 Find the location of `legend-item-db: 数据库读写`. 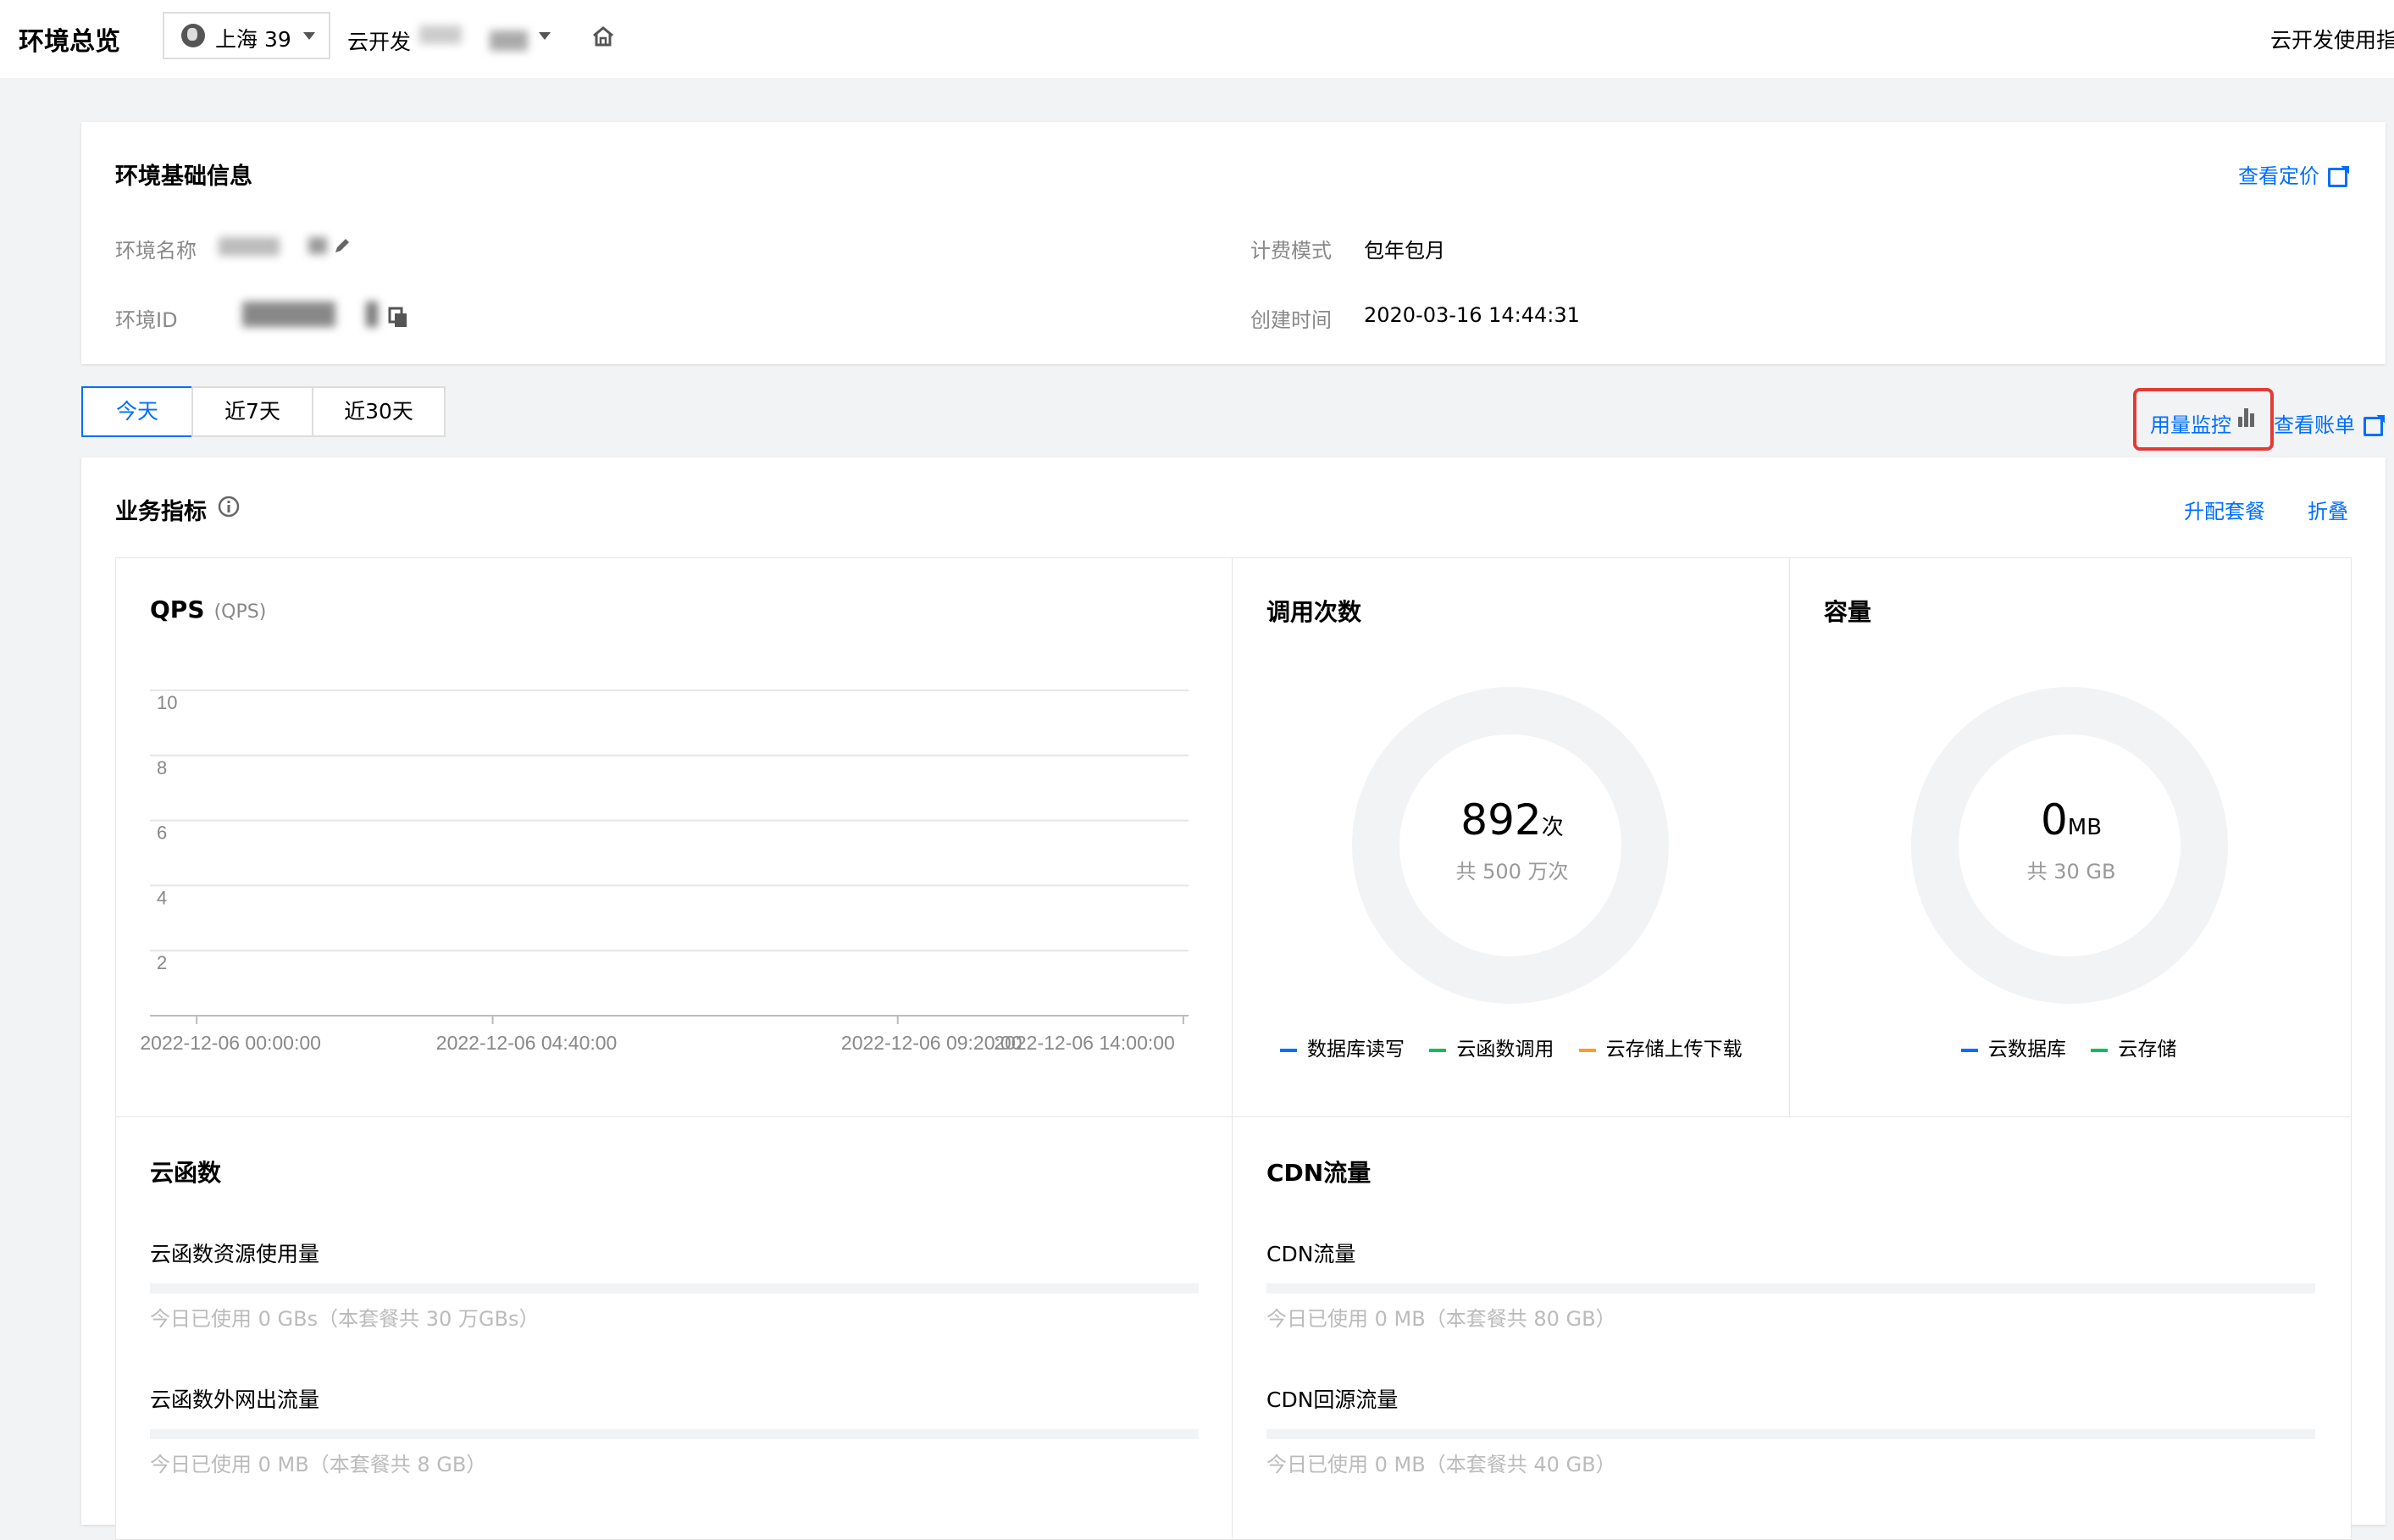

legend-item-db: 数据库读写 is located at coordinates (1342, 1050).